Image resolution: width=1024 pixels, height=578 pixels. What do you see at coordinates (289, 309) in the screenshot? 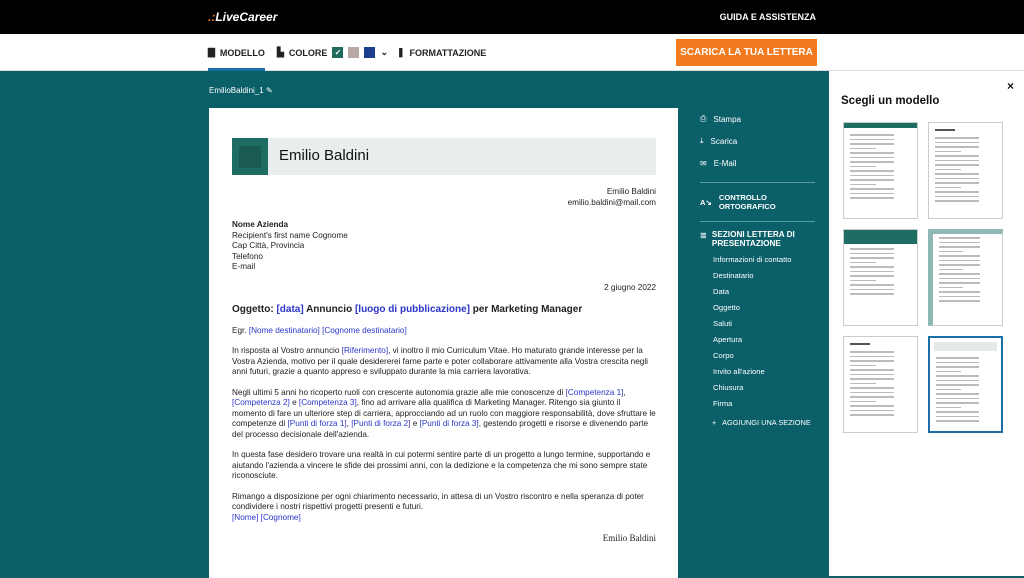
I see `placeholder-field: [data]` at bounding box center [289, 309].